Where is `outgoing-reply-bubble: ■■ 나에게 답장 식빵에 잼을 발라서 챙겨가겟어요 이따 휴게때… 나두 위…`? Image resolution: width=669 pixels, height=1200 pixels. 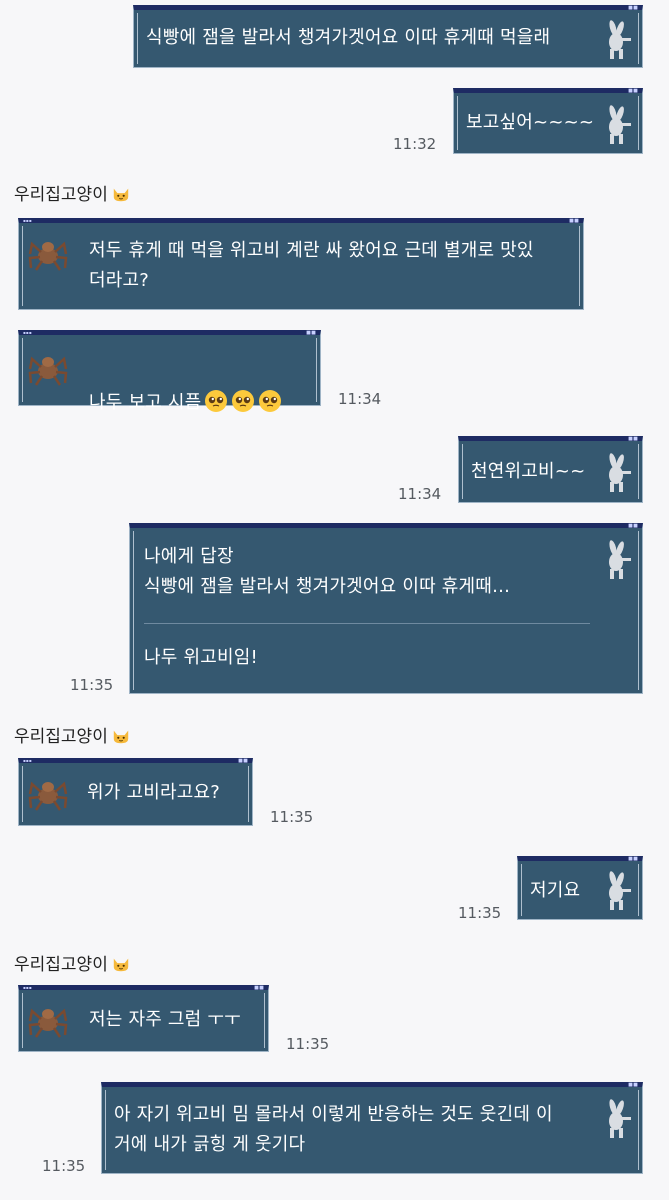 outgoing-reply-bubble: ■■ 나에게 답장 식빵에 잼을 발라서 챙겨가겟어요 이따 휴게때… 나두 위… is located at coordinates (386, 608).